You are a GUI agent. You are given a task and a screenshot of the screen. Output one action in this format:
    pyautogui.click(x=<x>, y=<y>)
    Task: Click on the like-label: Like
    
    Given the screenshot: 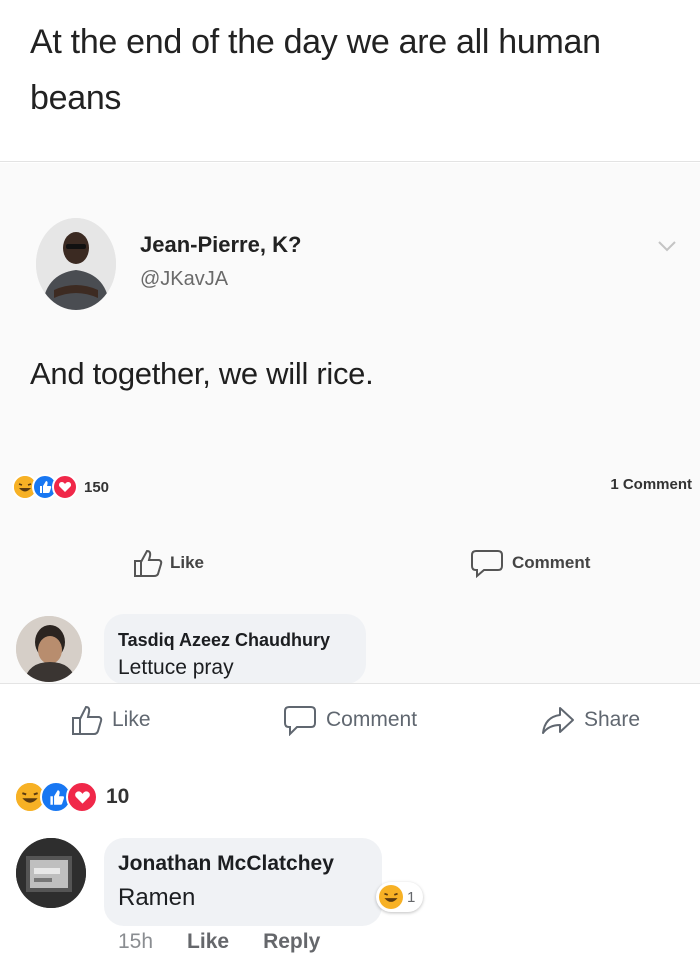 What is the action you would take?
    pyautogui.click(x=131, y=719)
    